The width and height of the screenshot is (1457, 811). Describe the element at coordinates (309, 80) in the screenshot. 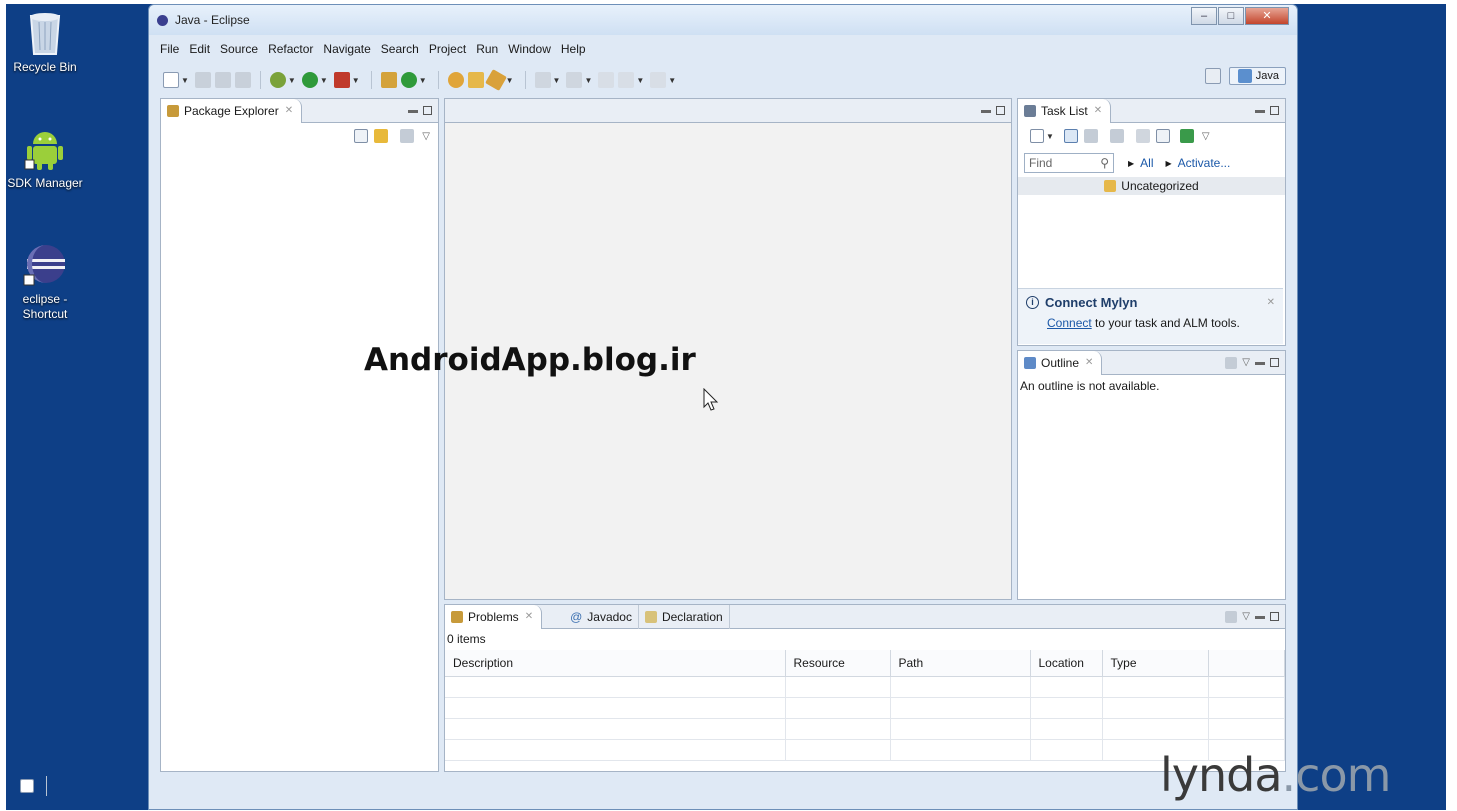

I see `run-icon` at that location.